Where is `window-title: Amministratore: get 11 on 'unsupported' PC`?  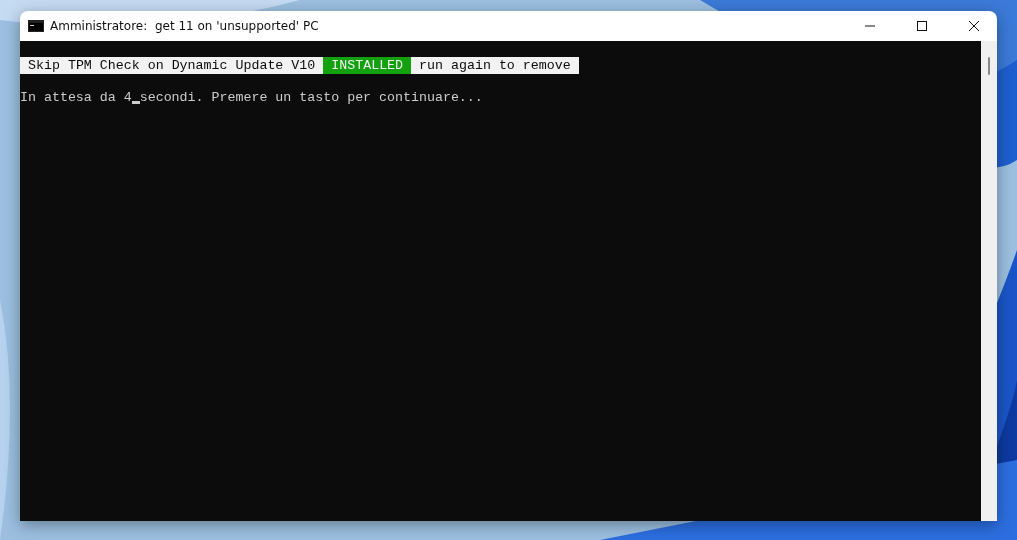 window-title: Amministratore: get 11 on 'unsupported' PC is located at coordinates (185, 26).